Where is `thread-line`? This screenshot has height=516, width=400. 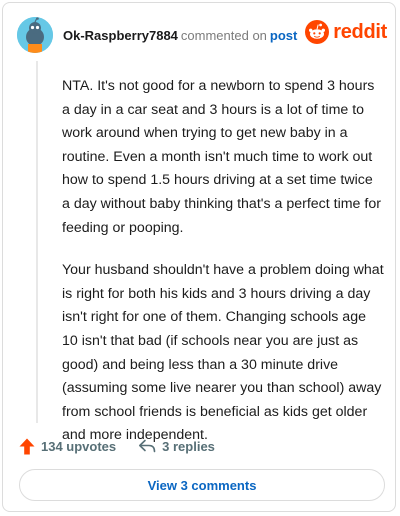 thread-line is located at coordinates (37, 242).